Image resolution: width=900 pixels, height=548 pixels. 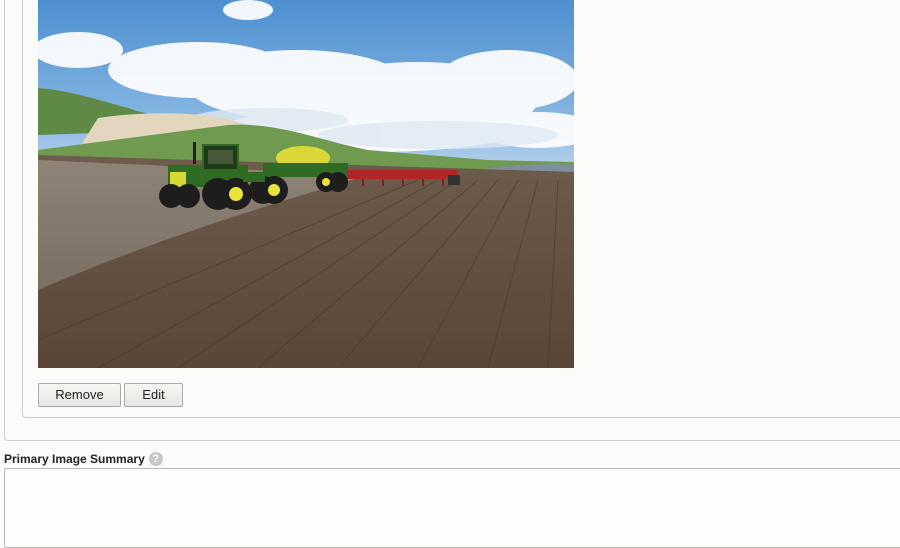 What do you see at coordinates (79, 395) in the screenshot?
I see `remove-image-button: Remove` at bounding box center [79, 395].